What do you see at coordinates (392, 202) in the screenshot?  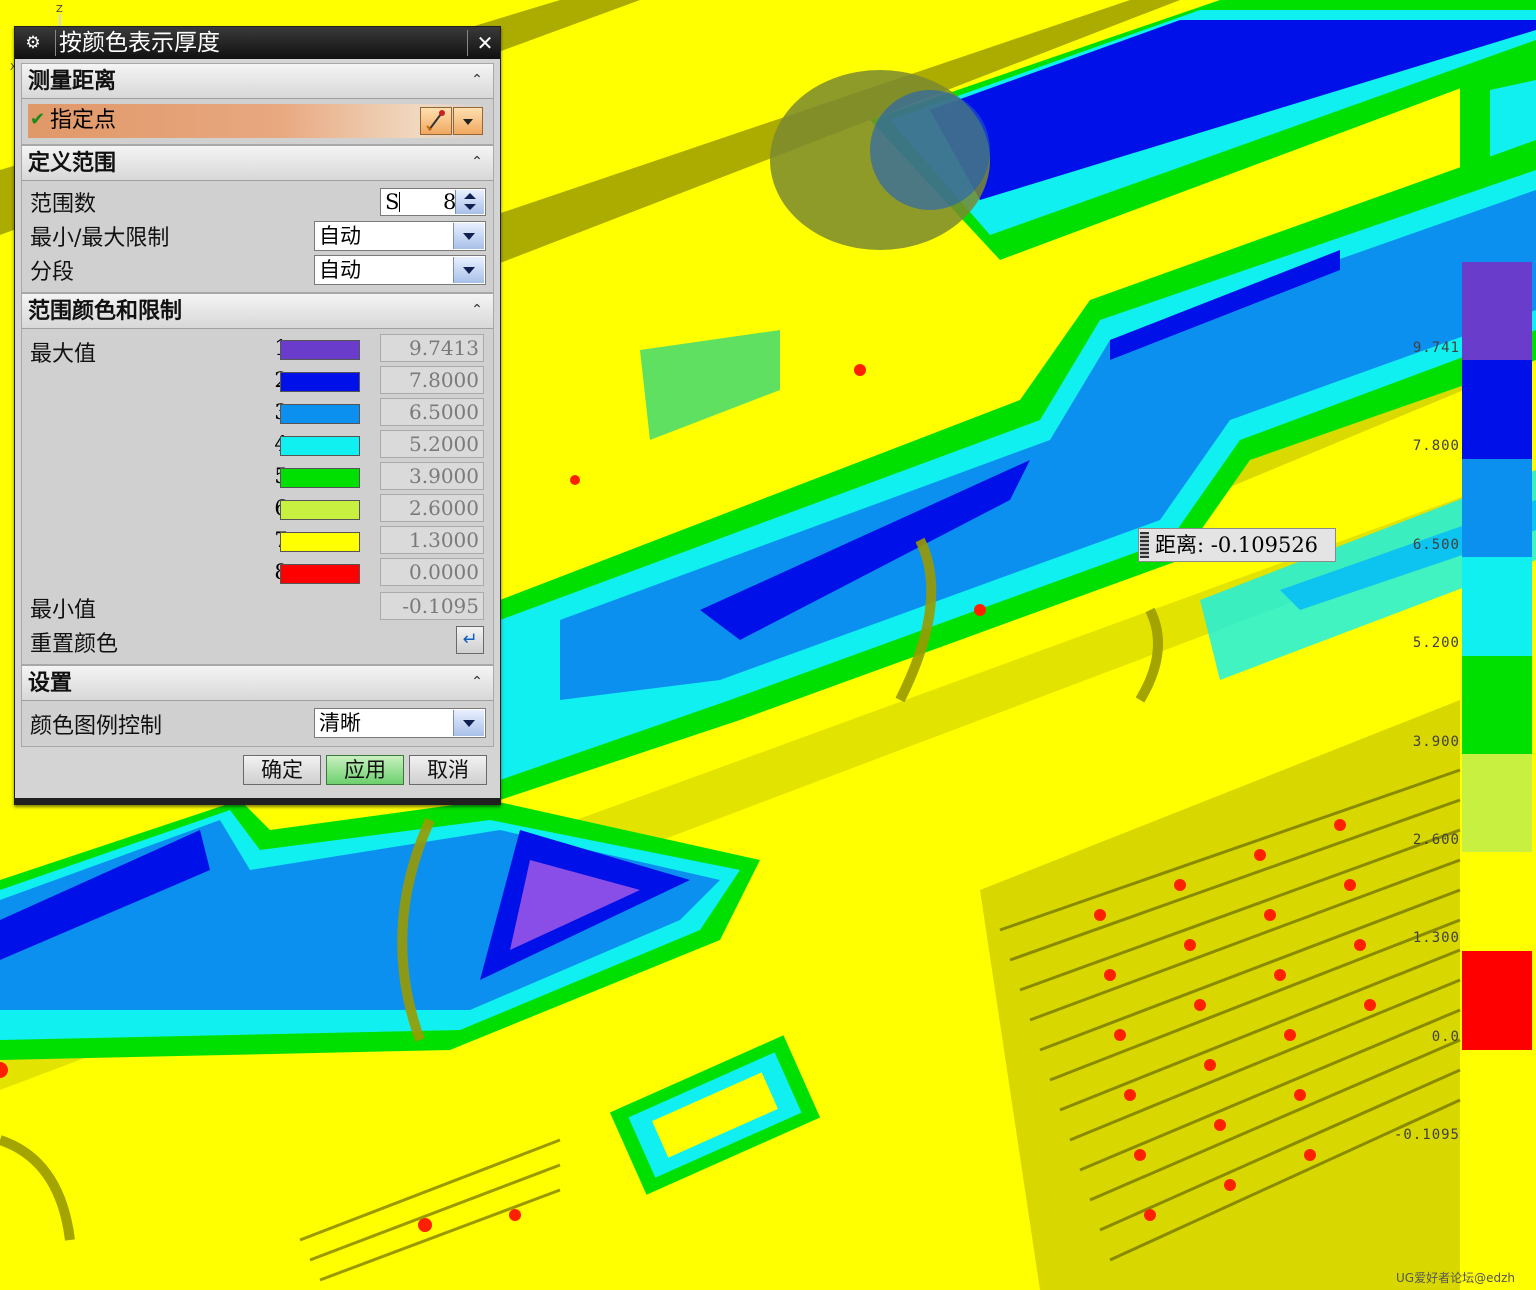 I see `range-count-value: S` at bounding box center [392, 202].